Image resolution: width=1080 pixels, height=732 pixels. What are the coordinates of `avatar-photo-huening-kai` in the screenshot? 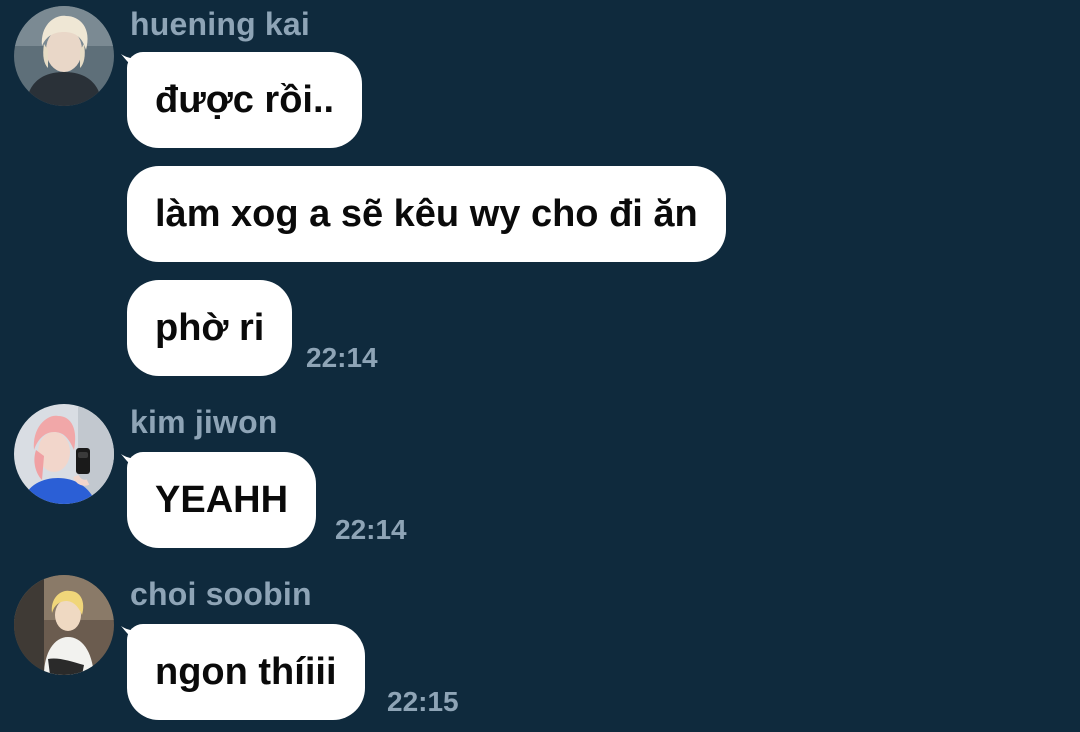 It's located at (64, 56).